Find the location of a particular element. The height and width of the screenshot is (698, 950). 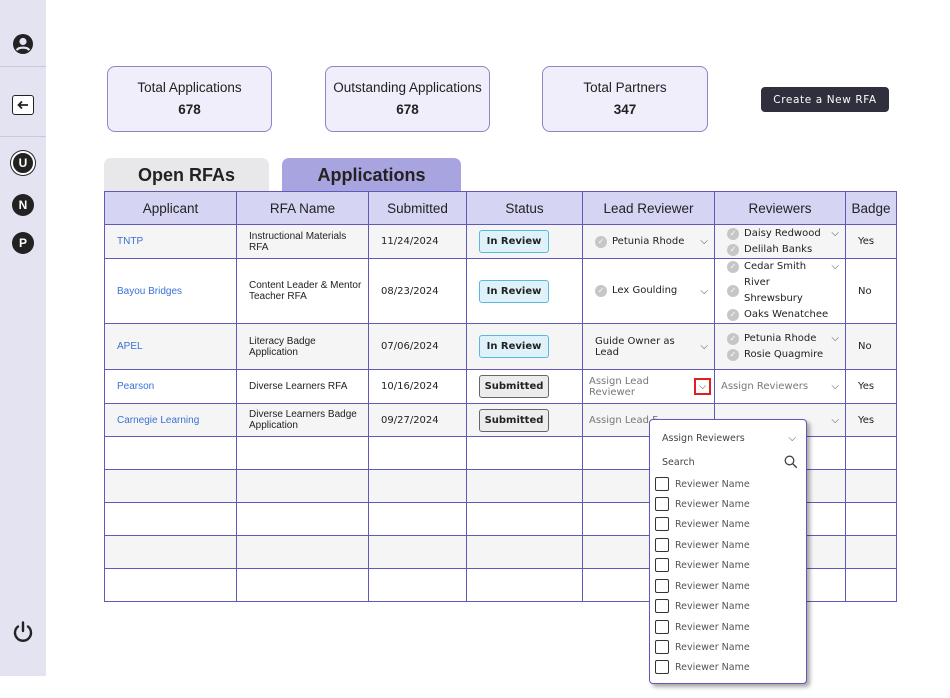

rfa-name-cell: Diverse Learners Badge Application is located at coordinates (302, 420).